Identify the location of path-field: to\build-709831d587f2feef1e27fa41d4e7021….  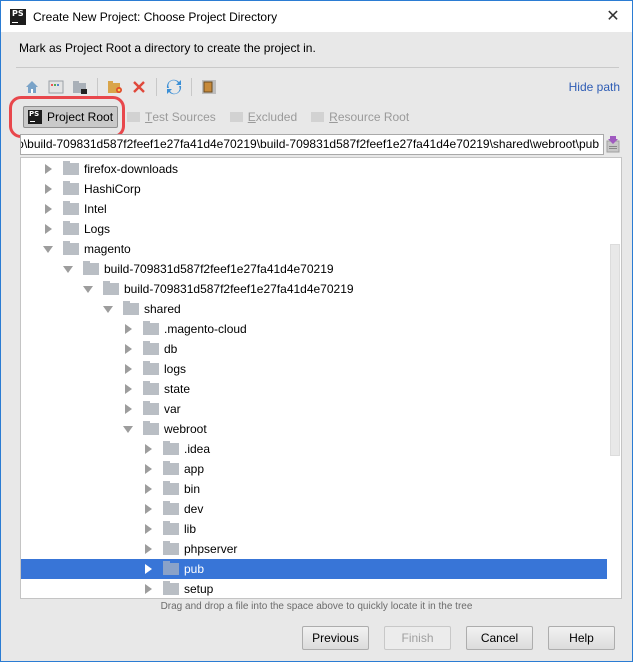
(312, 144).